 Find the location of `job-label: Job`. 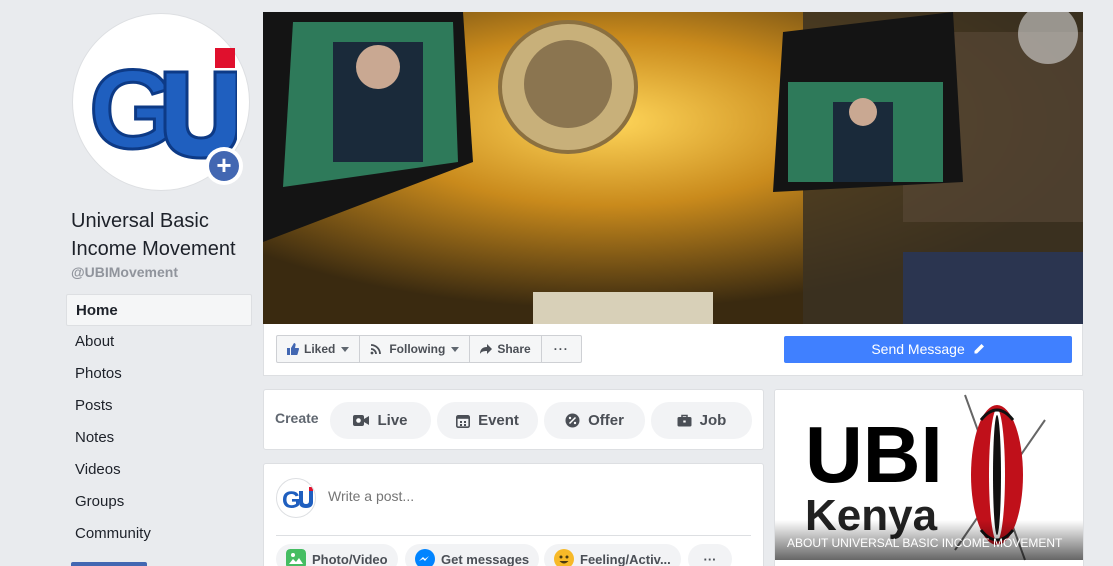

job-label: Job is located at coordinates (713, 420).